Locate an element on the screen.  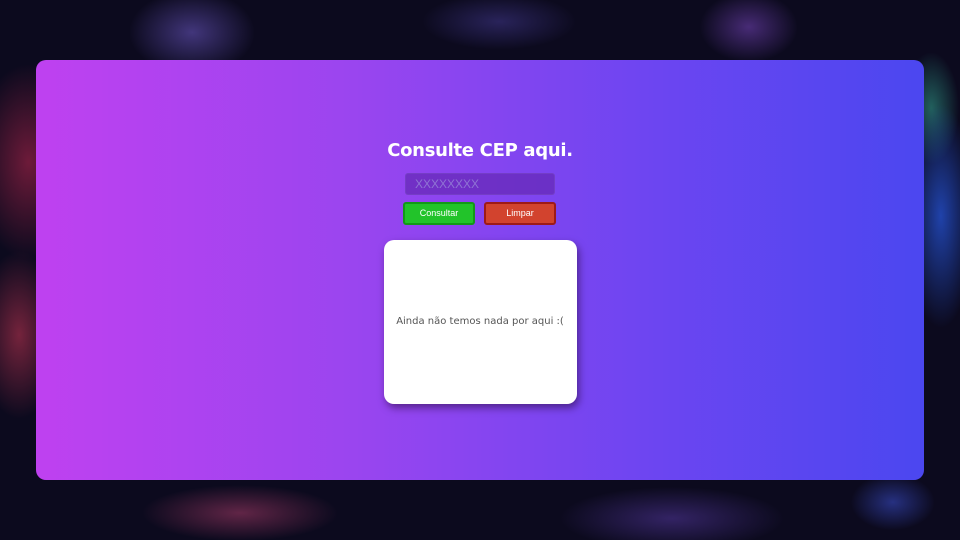
limpar-button: Limpar is located at coordinates (520, 213).